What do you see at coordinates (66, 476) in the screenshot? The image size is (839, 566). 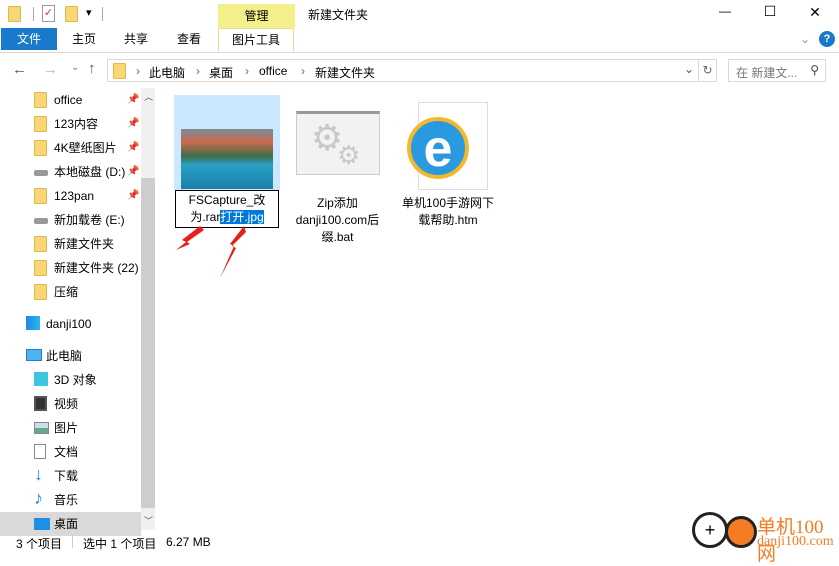 I see `nav-item-label: 下载` at bounding box center [66, 476].